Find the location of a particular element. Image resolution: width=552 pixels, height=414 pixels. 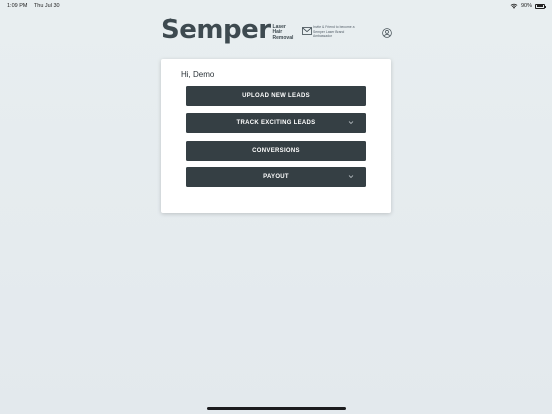

logo-word: Semper is located at coordinates (216, 30).